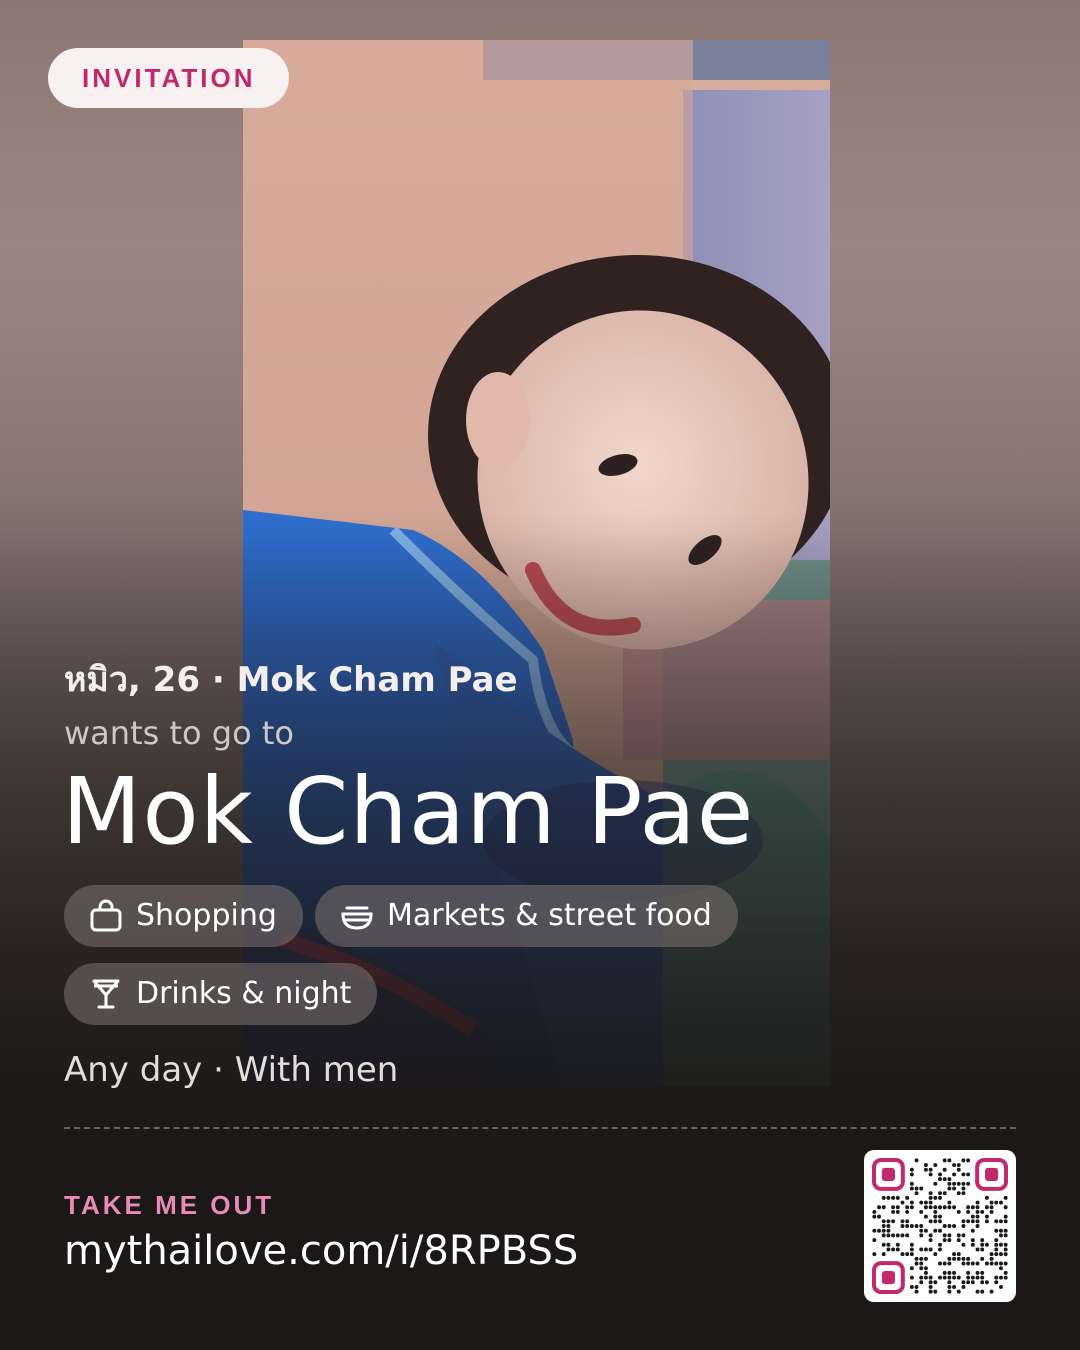  I want to click on destination-title: Mok Cham Pae, so click(408, 811).